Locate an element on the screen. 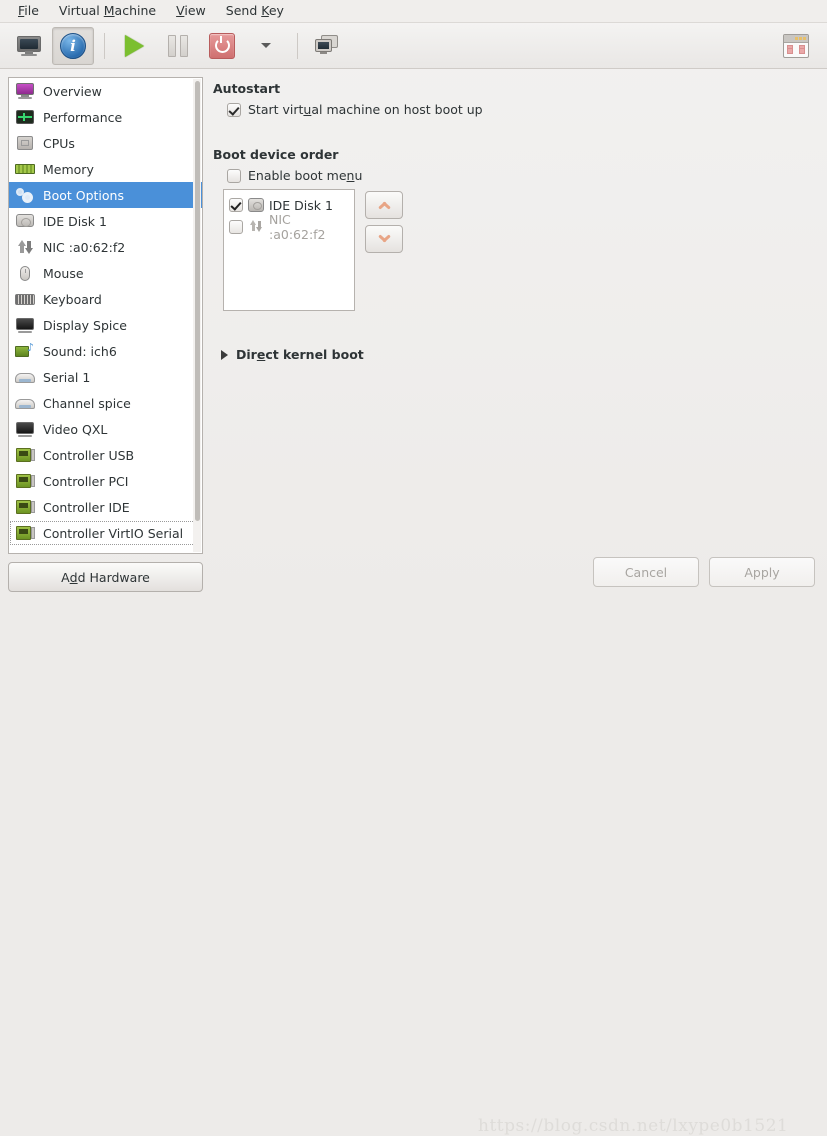 The image size is (827, 1136). sidebar-item-sound: ♪ Sound: ich6 is located at coordinates (105, 351).